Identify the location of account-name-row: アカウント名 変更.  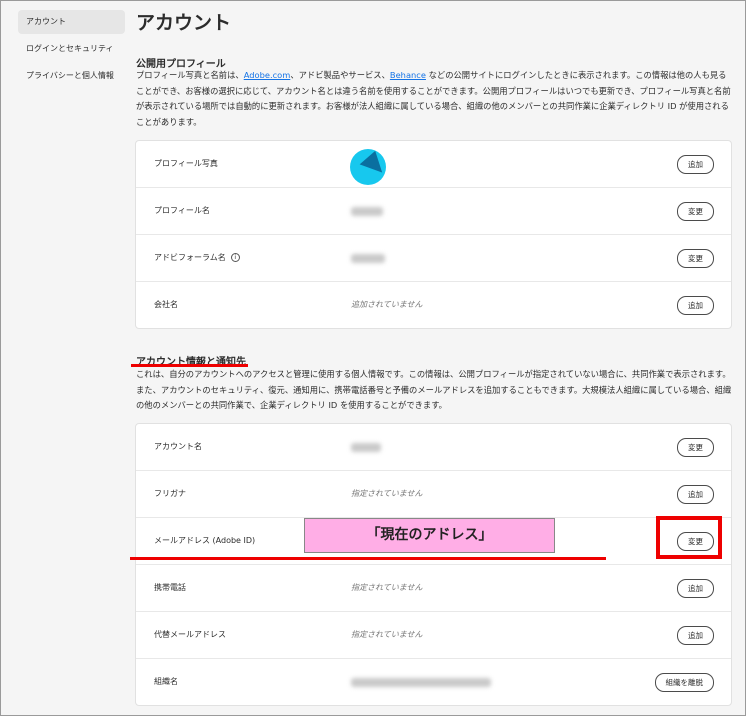
(433, 447).